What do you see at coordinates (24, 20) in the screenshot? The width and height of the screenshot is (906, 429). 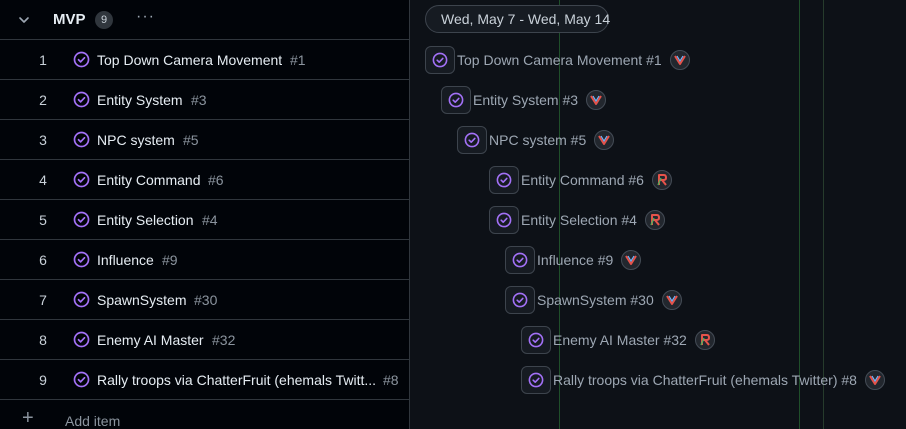 I see `chevron-down-icon` at bounding box center [24, 20].